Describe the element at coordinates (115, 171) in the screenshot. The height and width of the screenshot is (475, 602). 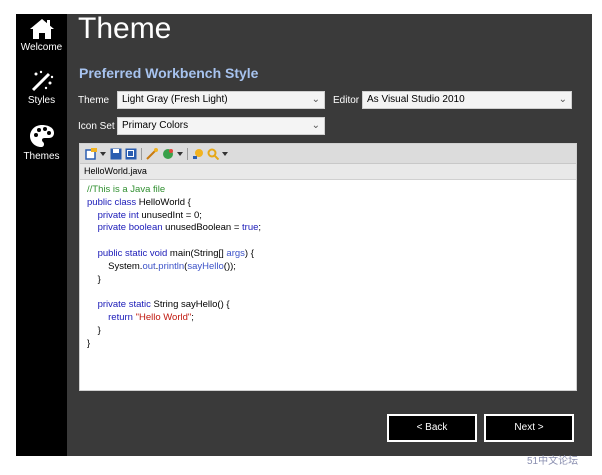
I see `tab-helloworld-java: HelloWorld.java` at that location.